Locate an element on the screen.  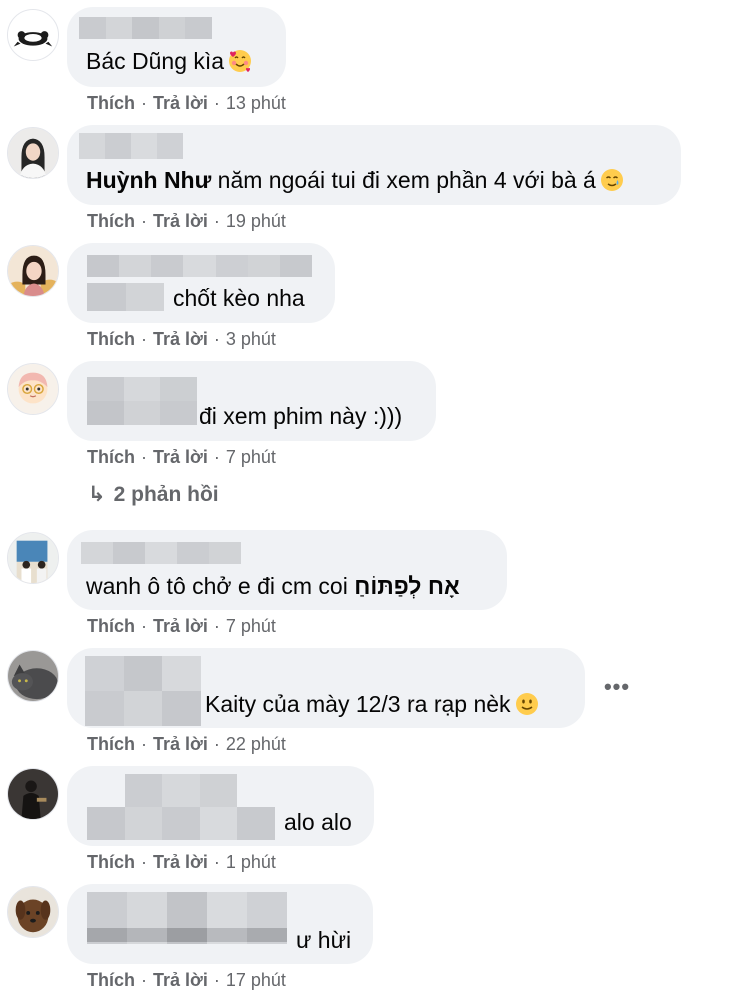
comment-timestamp: 22 phút is located at coordinates (256, 744).